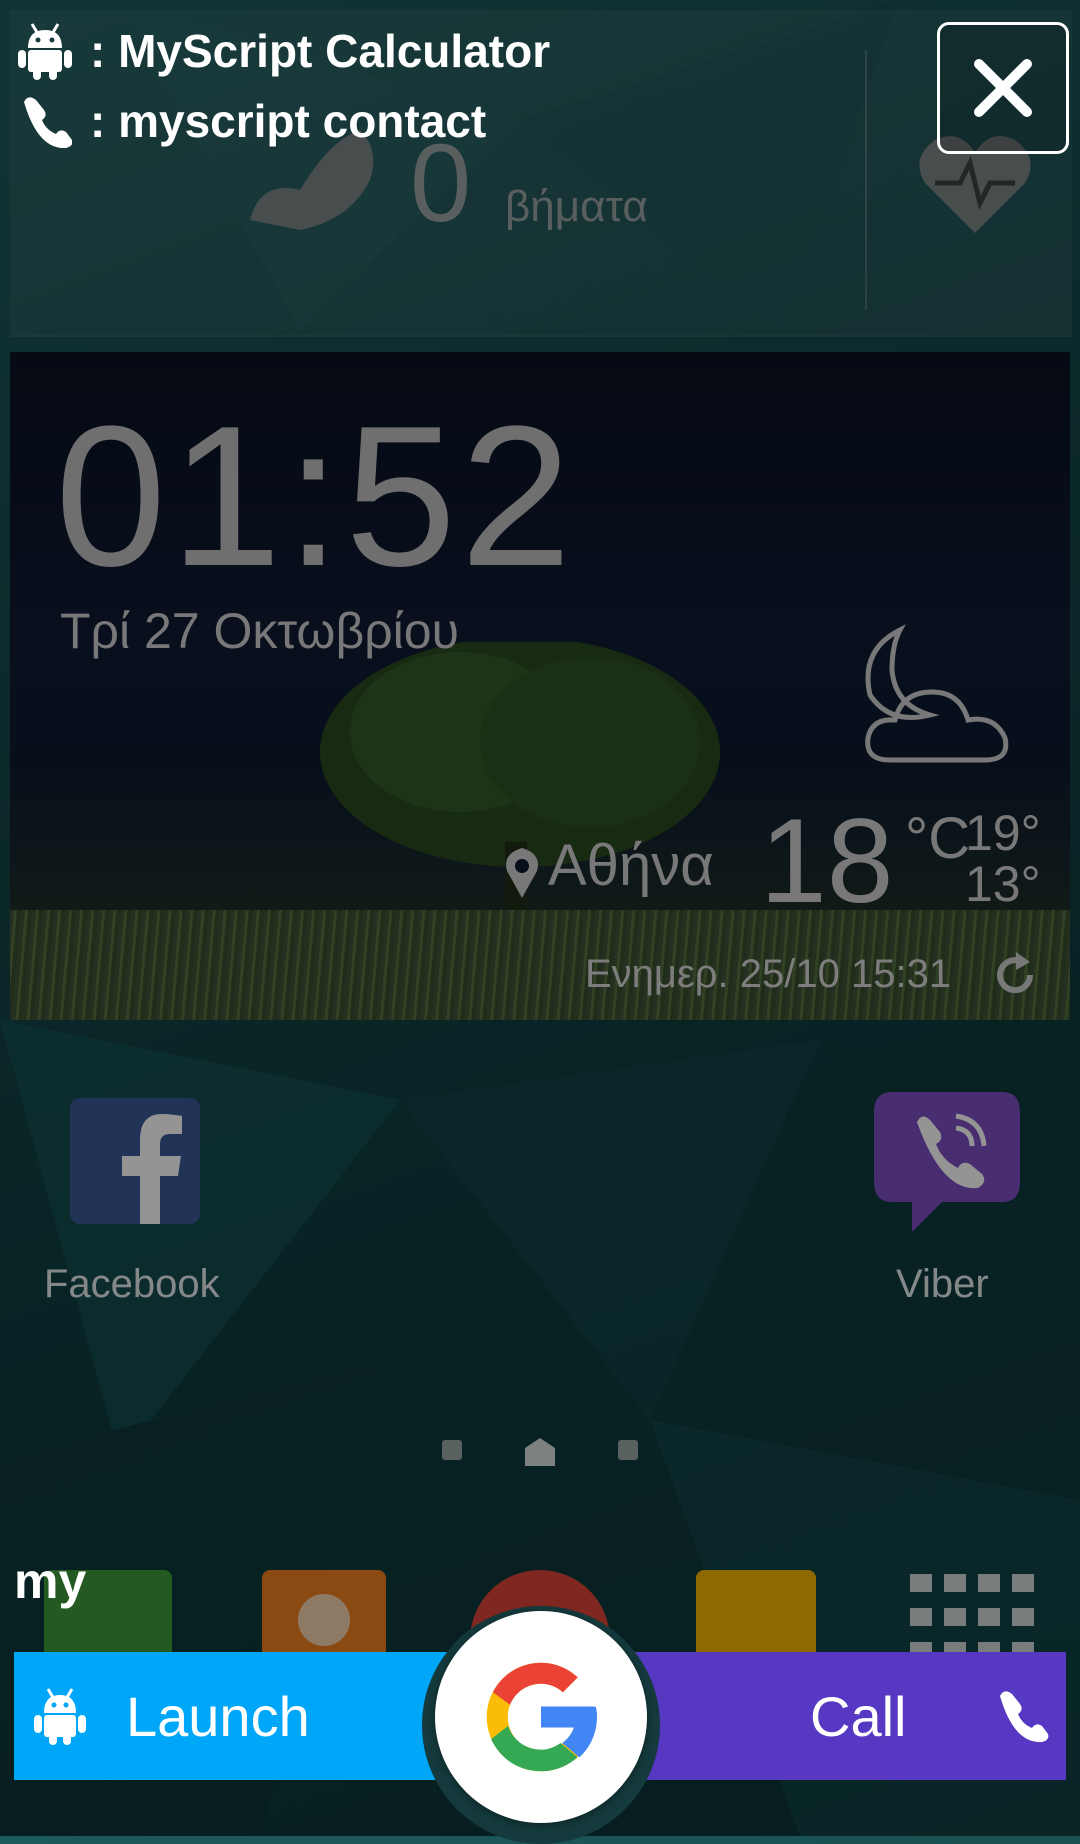  What do you see at coordinates (50, 1581) in the screenshot?
I see `search-query-text: my` at bounding box center [50, 1581].